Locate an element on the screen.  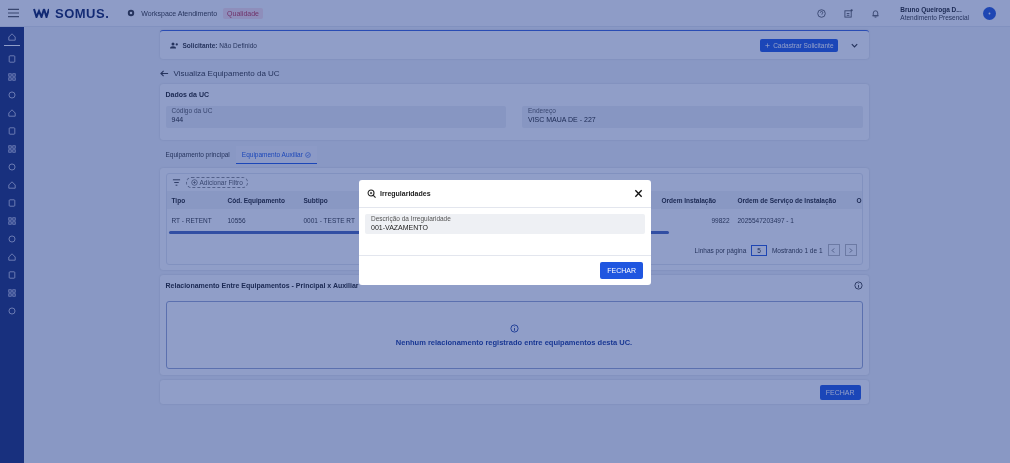
help-icon is located at coordinates (822, 13).